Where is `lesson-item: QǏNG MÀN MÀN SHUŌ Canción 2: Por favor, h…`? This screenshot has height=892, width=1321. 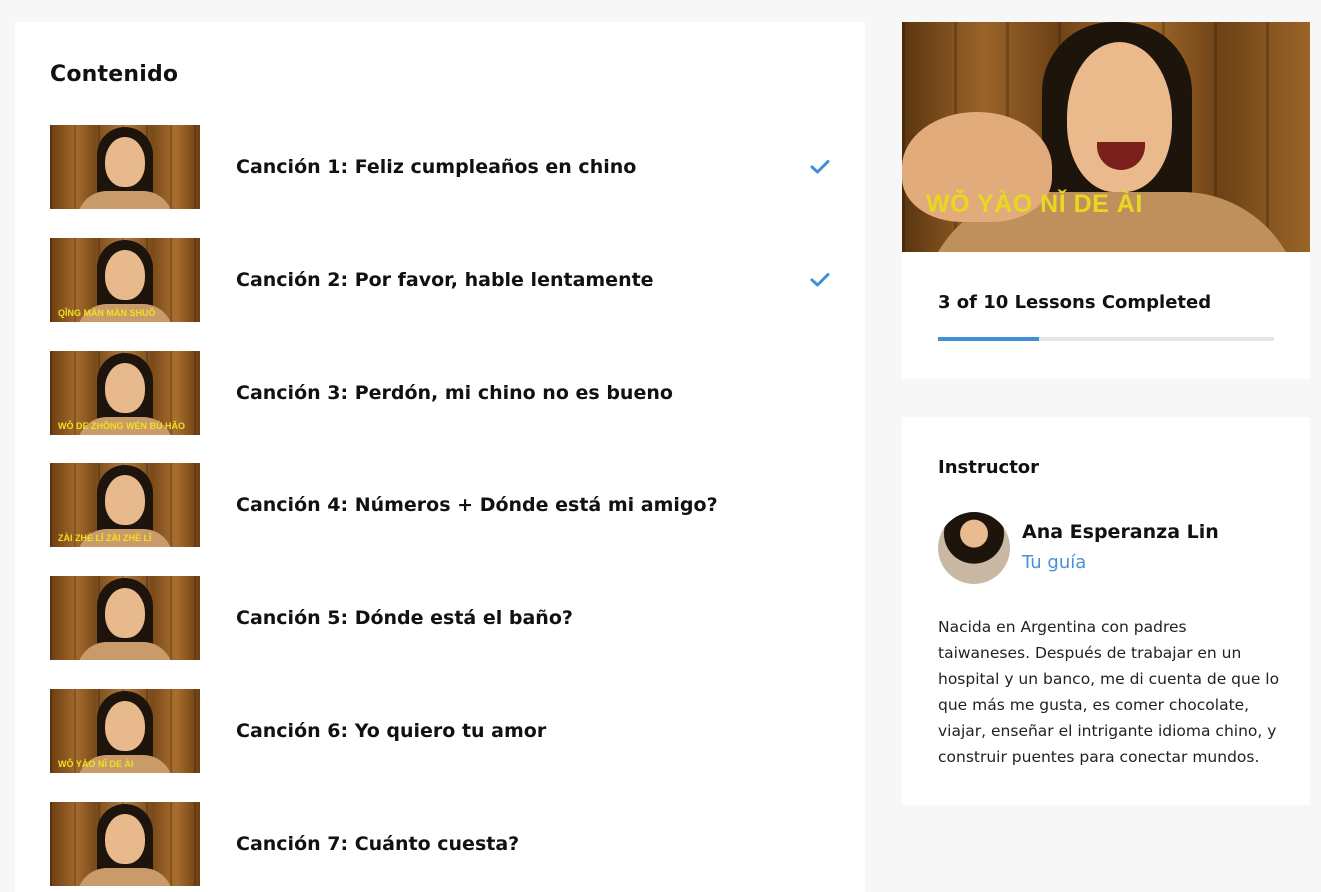
lesson-item: QǏNG MÀN MÀN SHUŌ Canción 2: Por favor, h… is located at coordinates (442, 280).